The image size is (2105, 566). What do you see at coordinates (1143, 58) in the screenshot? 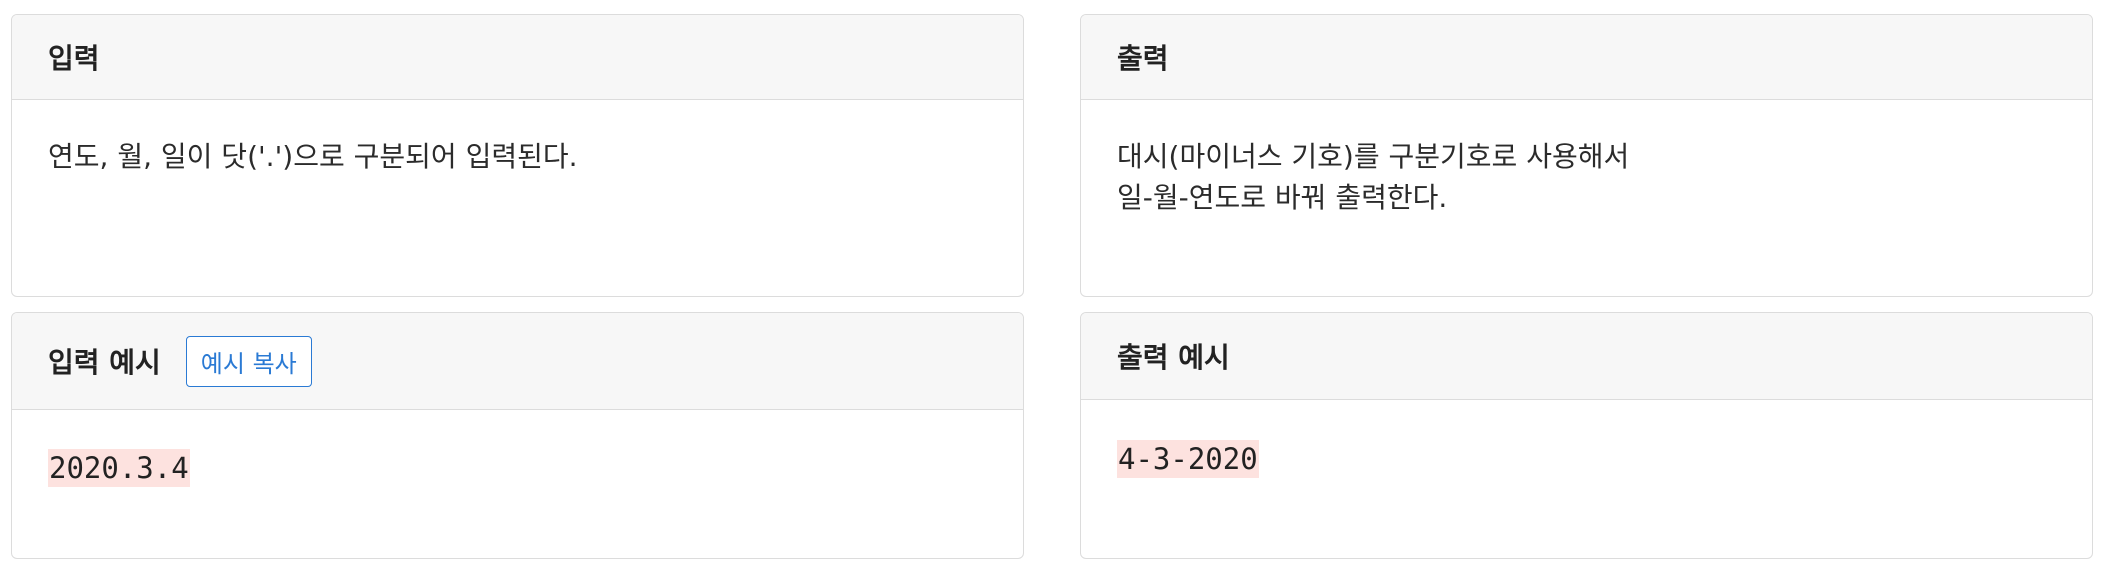
I see `output-title: 출력` at bounding box center [1143, 58].